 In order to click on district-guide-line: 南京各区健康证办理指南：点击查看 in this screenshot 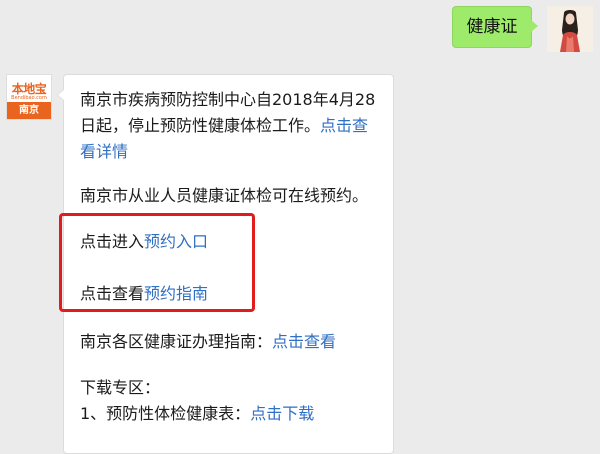, I will do `click(233, 342)`.